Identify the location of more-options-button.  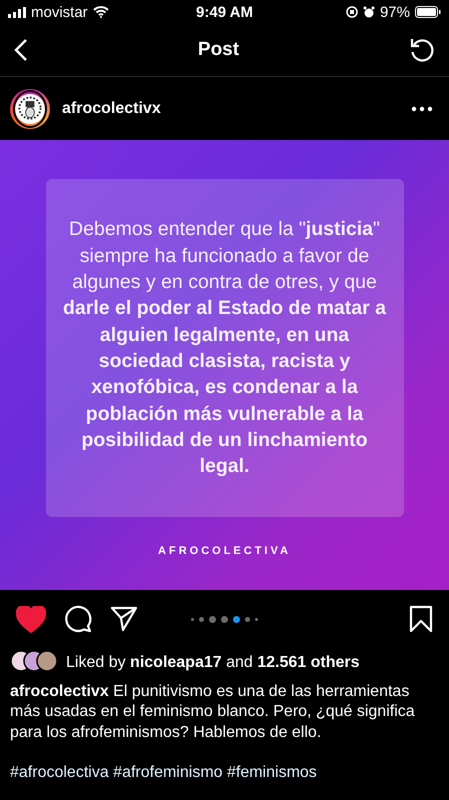
(422, 109).